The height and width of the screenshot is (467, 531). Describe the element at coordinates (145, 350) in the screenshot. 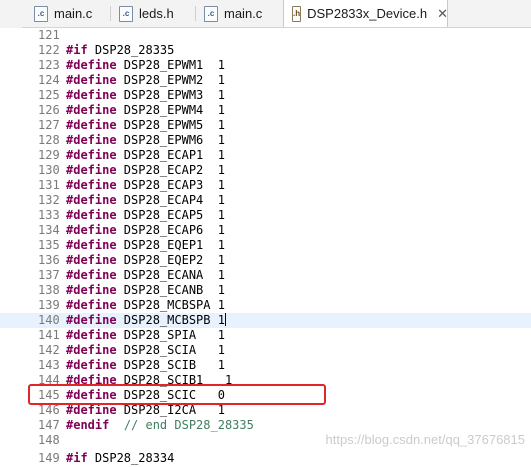

I see `code-text: #define DSP28_SCIA 1` at that location.